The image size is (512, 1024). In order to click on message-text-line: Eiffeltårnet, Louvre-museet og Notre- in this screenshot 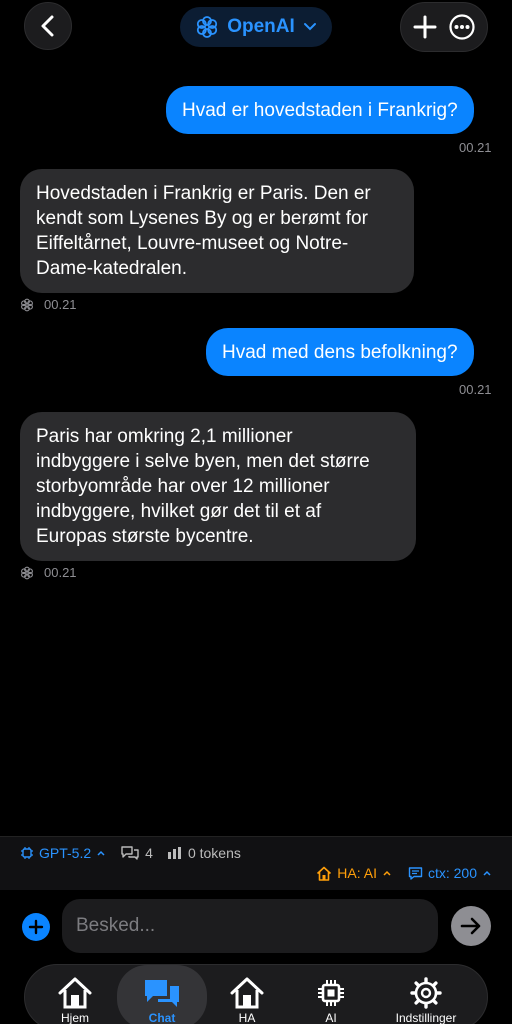, I will do `click(192, 243)`.